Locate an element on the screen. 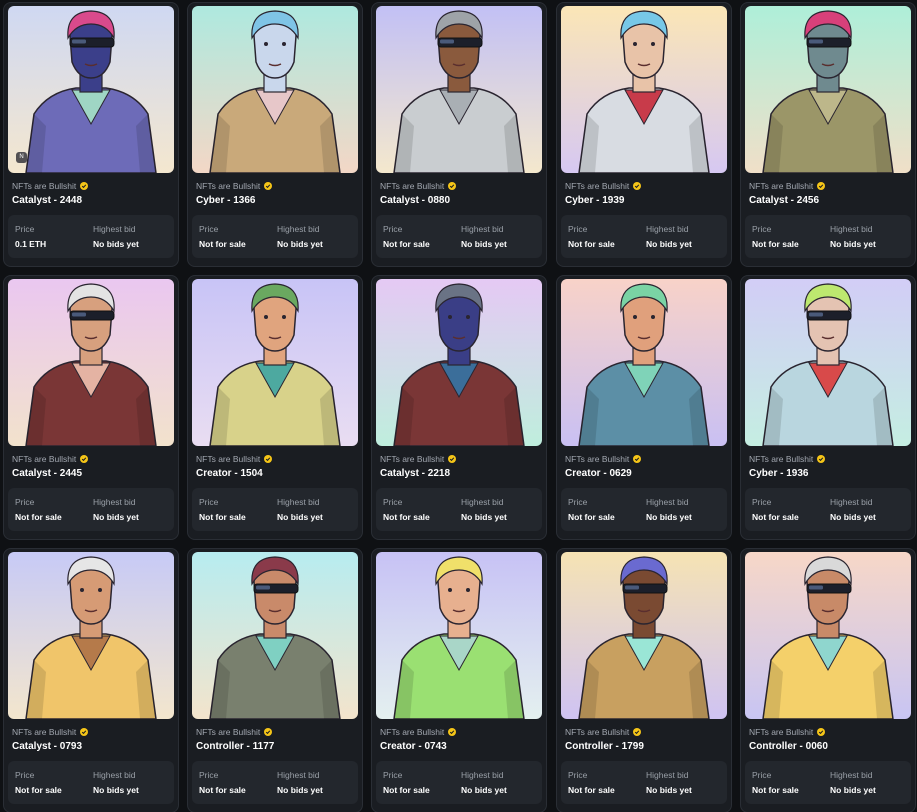 The height and width of the screenshot is (812, 917). nft-title: Cyber - 1939 is located at coordinates (594, 200).